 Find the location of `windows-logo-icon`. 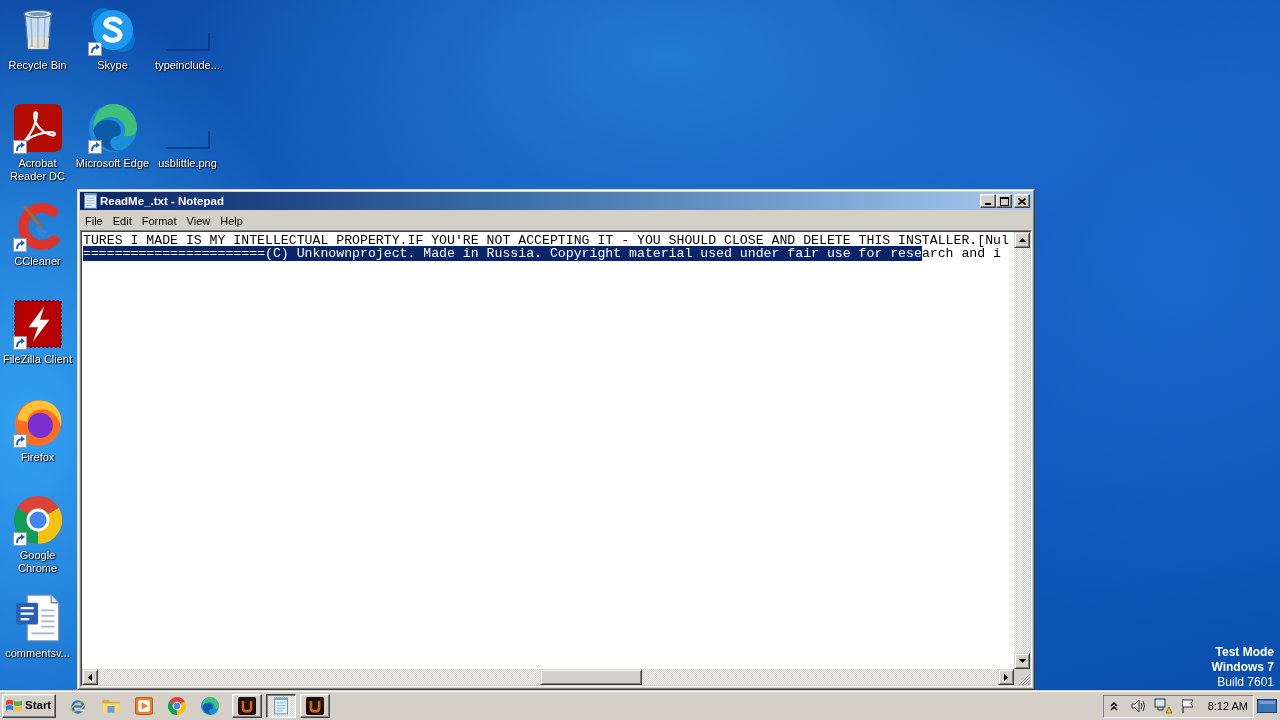

windows-logo-icon is located at coordinates (14, 706).